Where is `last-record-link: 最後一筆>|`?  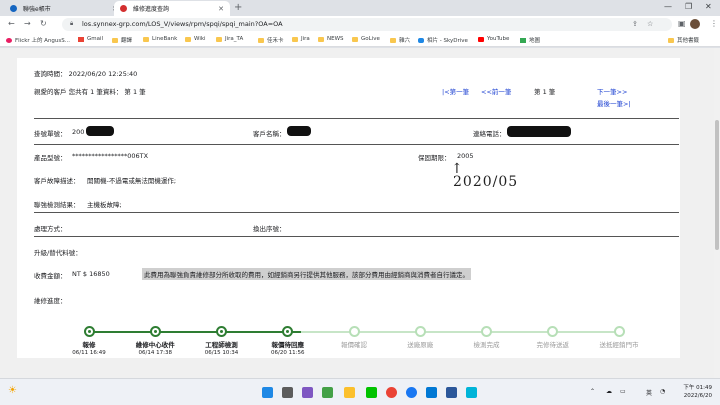 last-record-link: 最後一筆>| is located at coordinates (614, 103).